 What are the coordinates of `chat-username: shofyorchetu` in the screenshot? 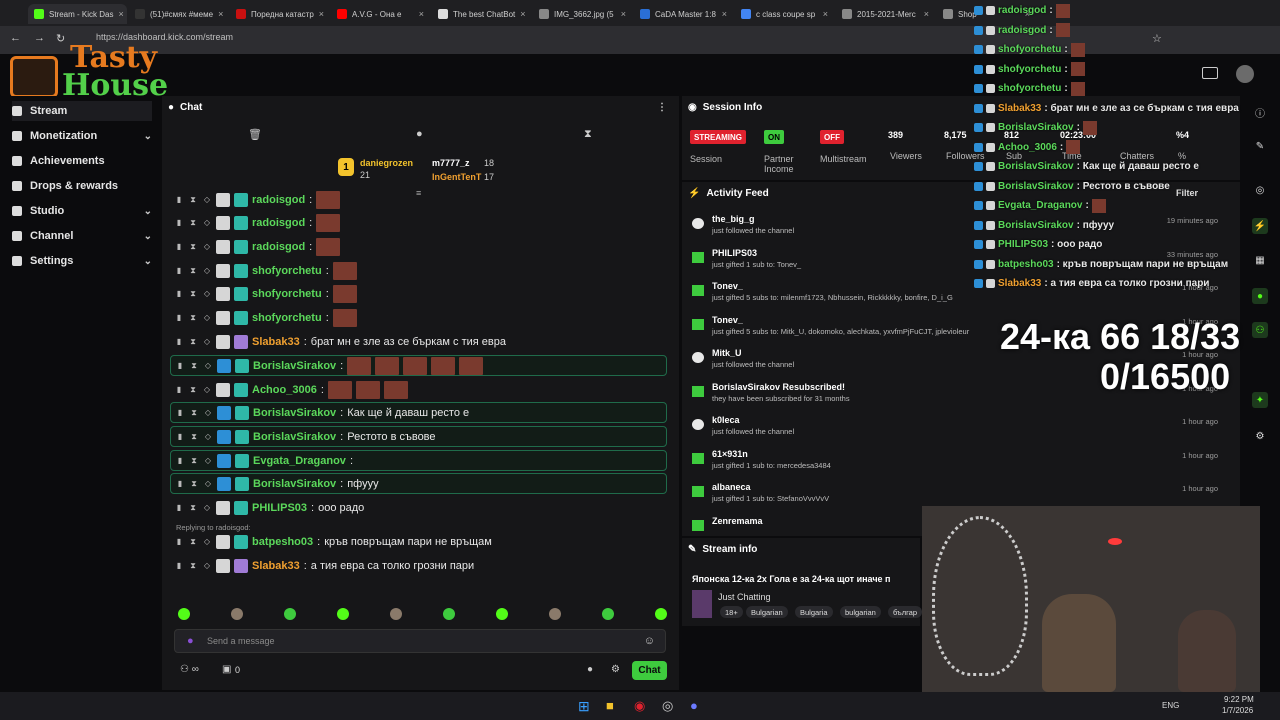 It's located at (287, 294).